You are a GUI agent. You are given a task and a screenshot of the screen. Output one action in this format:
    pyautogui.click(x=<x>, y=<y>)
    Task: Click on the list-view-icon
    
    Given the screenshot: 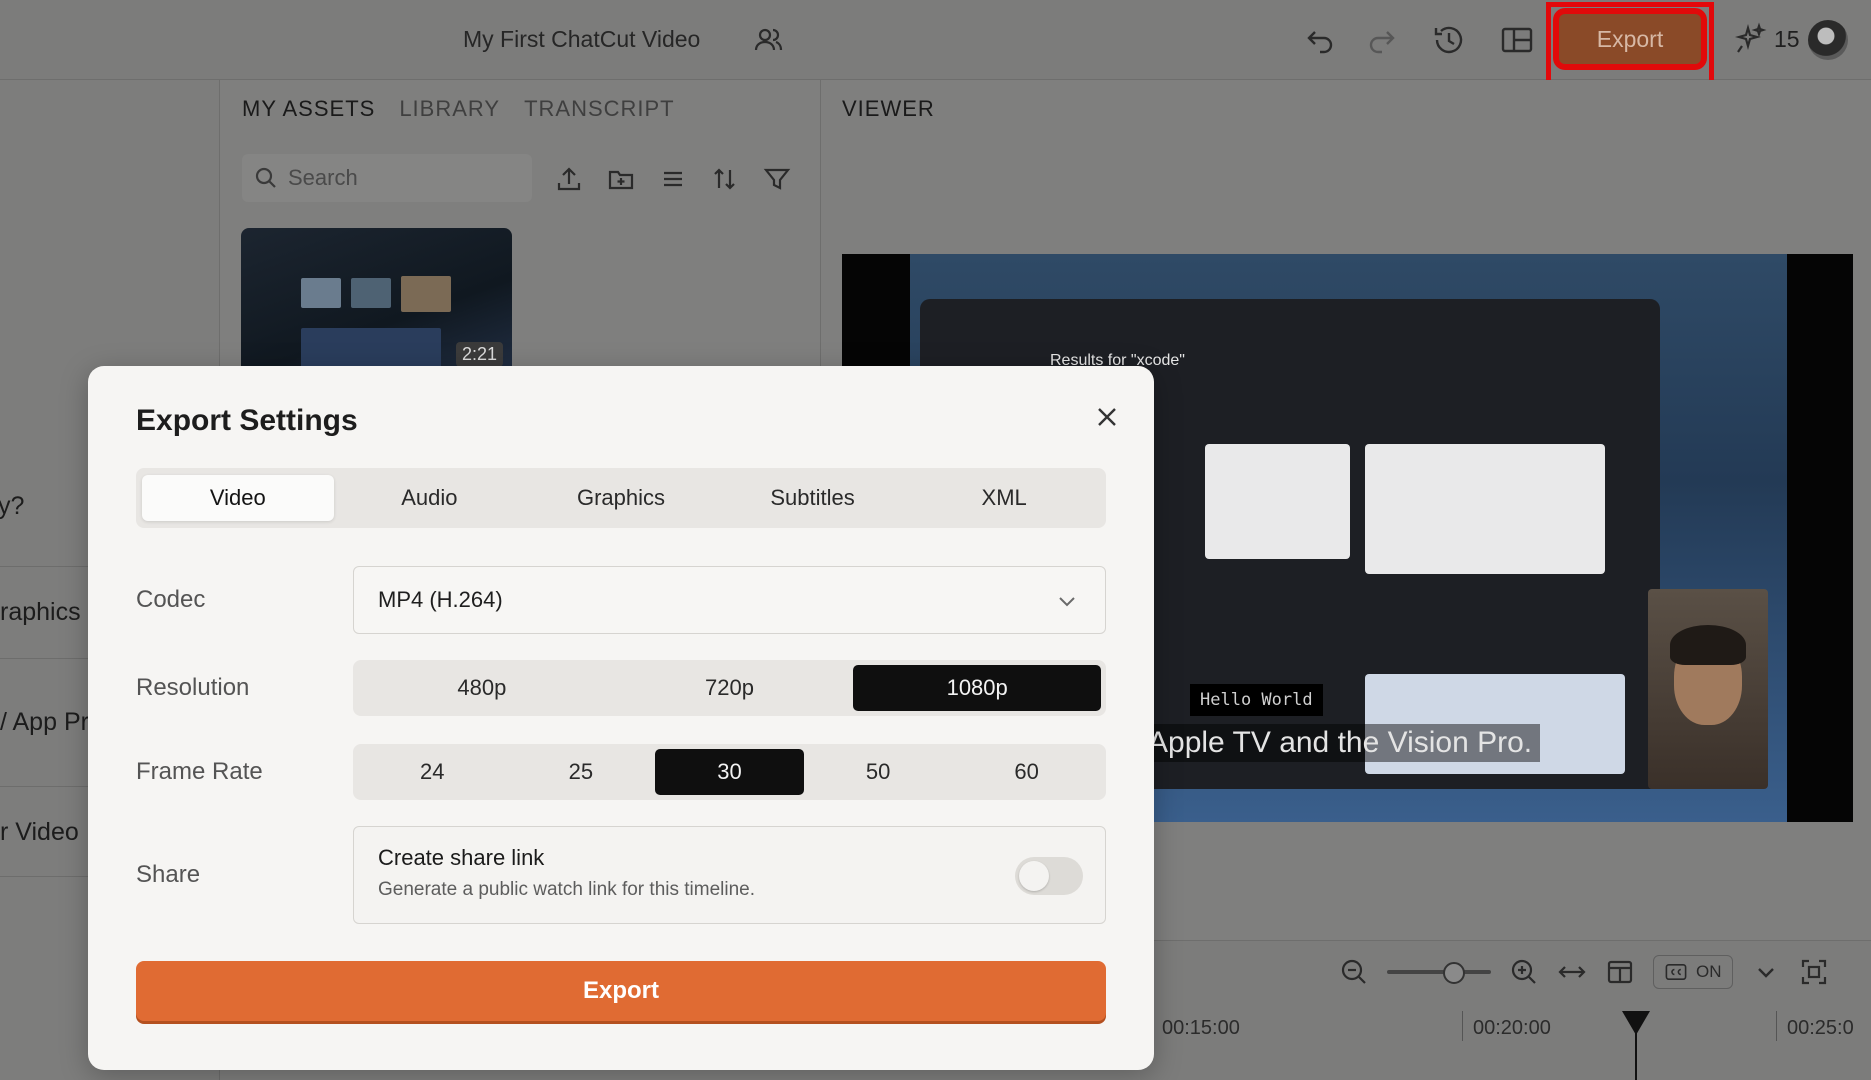 What is the action you would take?
    pyautogui.click(x=673, y=179)
    